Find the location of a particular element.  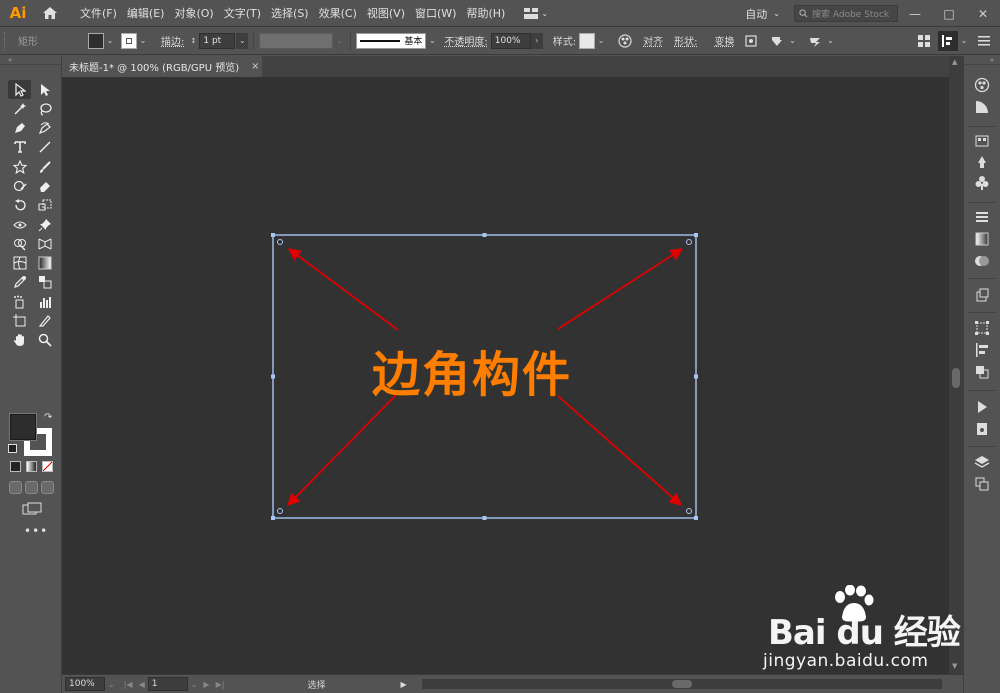

eyedropper-tool is located at coordinates (19, 282).